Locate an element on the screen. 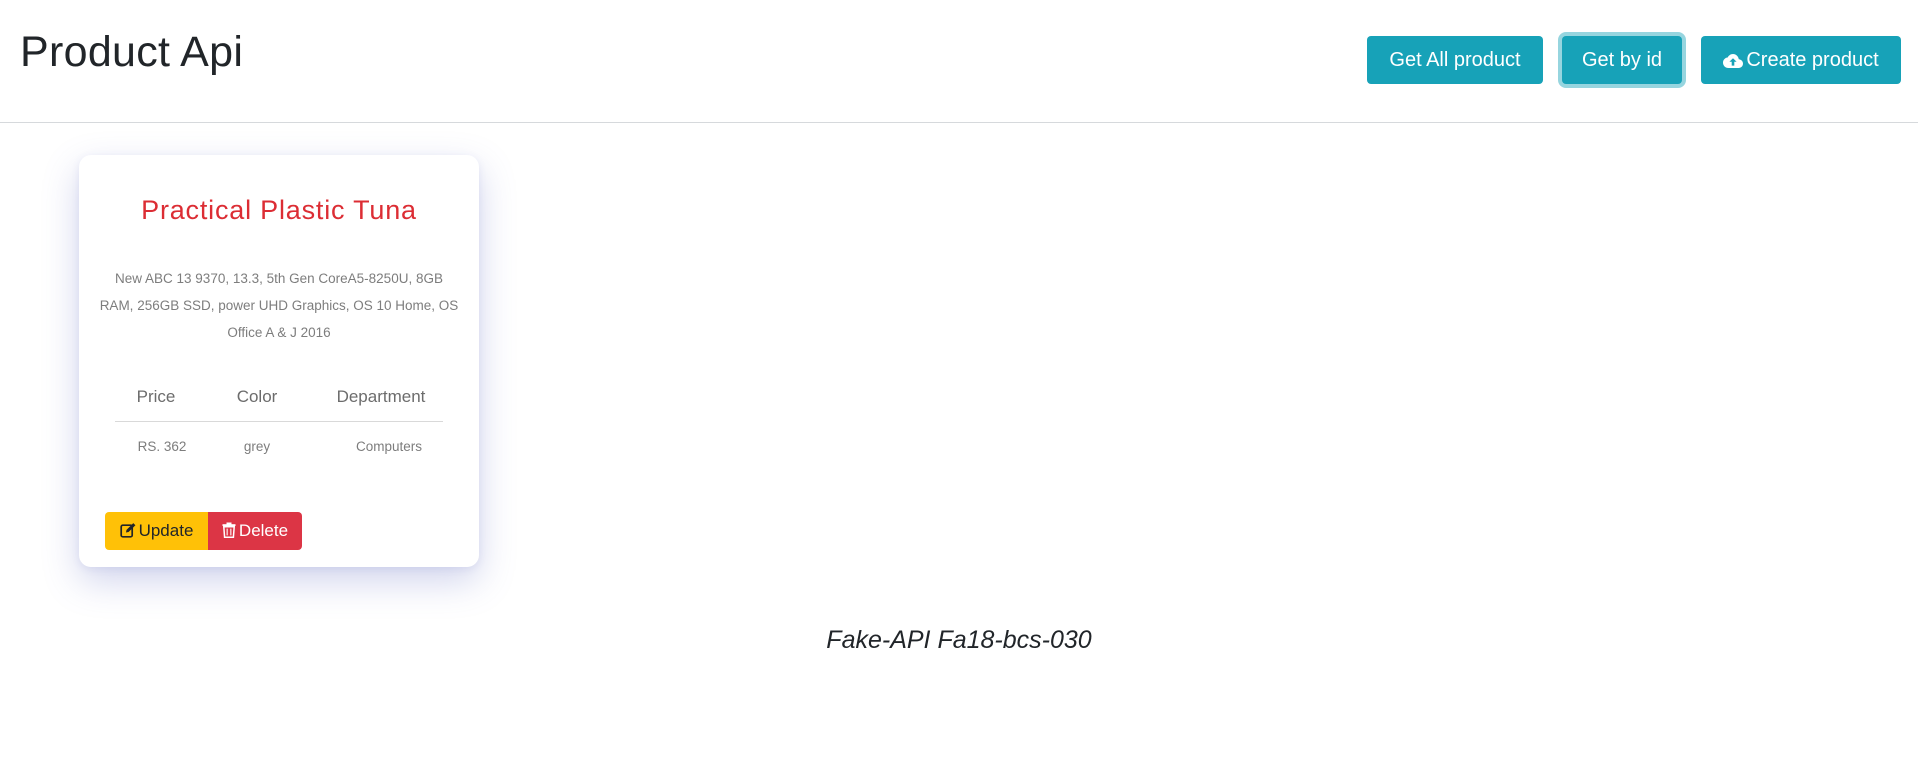 Image resolution: width=1918 pixels, height=781 pixels. trash-icon is located at coordinates (229, 533).